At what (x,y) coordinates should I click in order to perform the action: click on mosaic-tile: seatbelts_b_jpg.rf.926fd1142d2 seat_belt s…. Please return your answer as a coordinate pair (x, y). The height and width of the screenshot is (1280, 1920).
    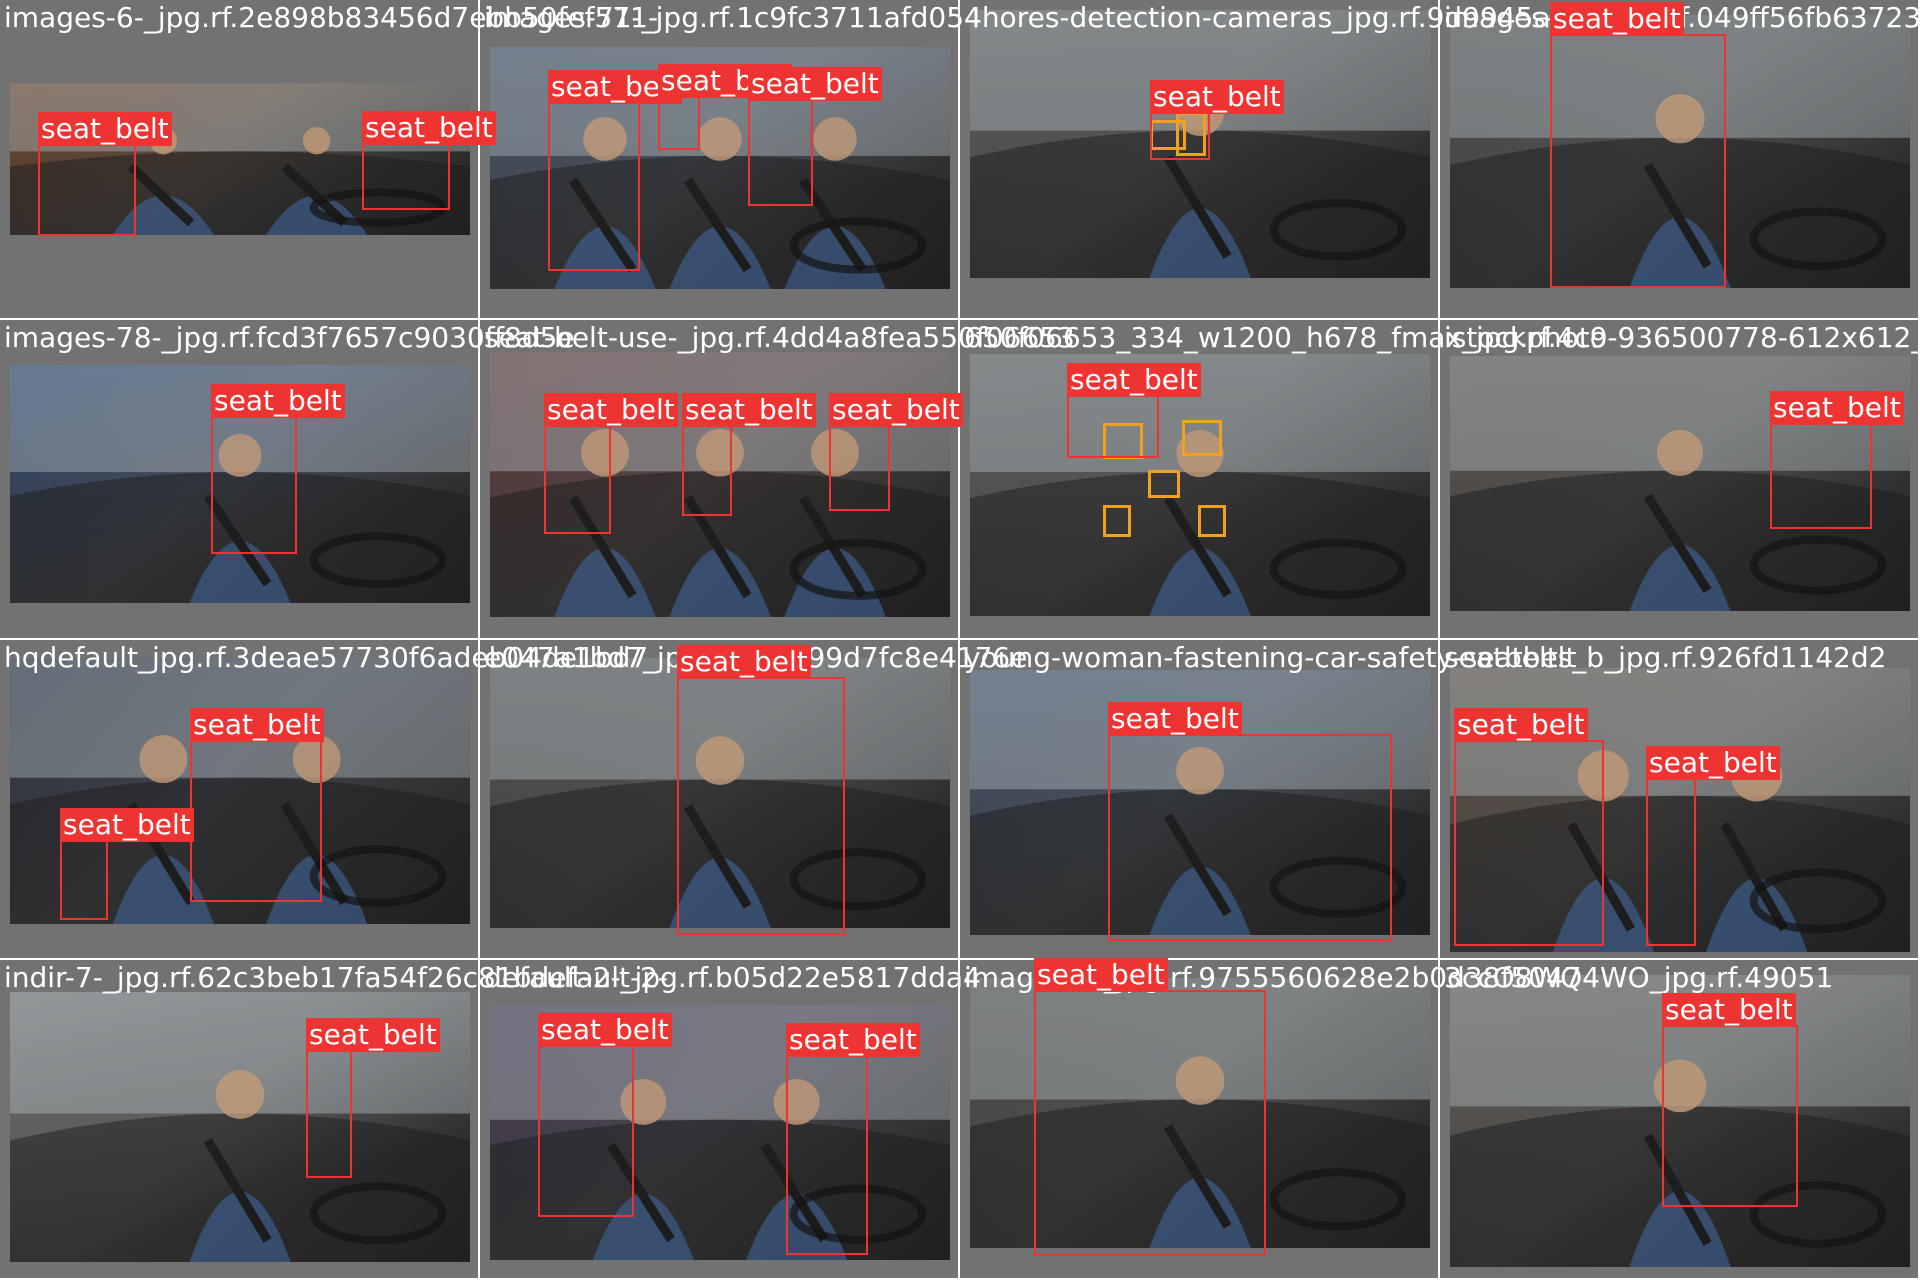
    Looking at the image, I should click on (1680, 800).